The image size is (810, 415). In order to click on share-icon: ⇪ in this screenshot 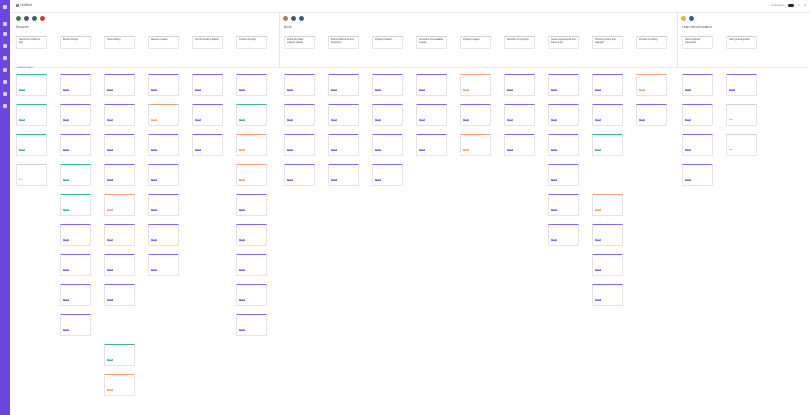, I will do `click(799, 5)`.